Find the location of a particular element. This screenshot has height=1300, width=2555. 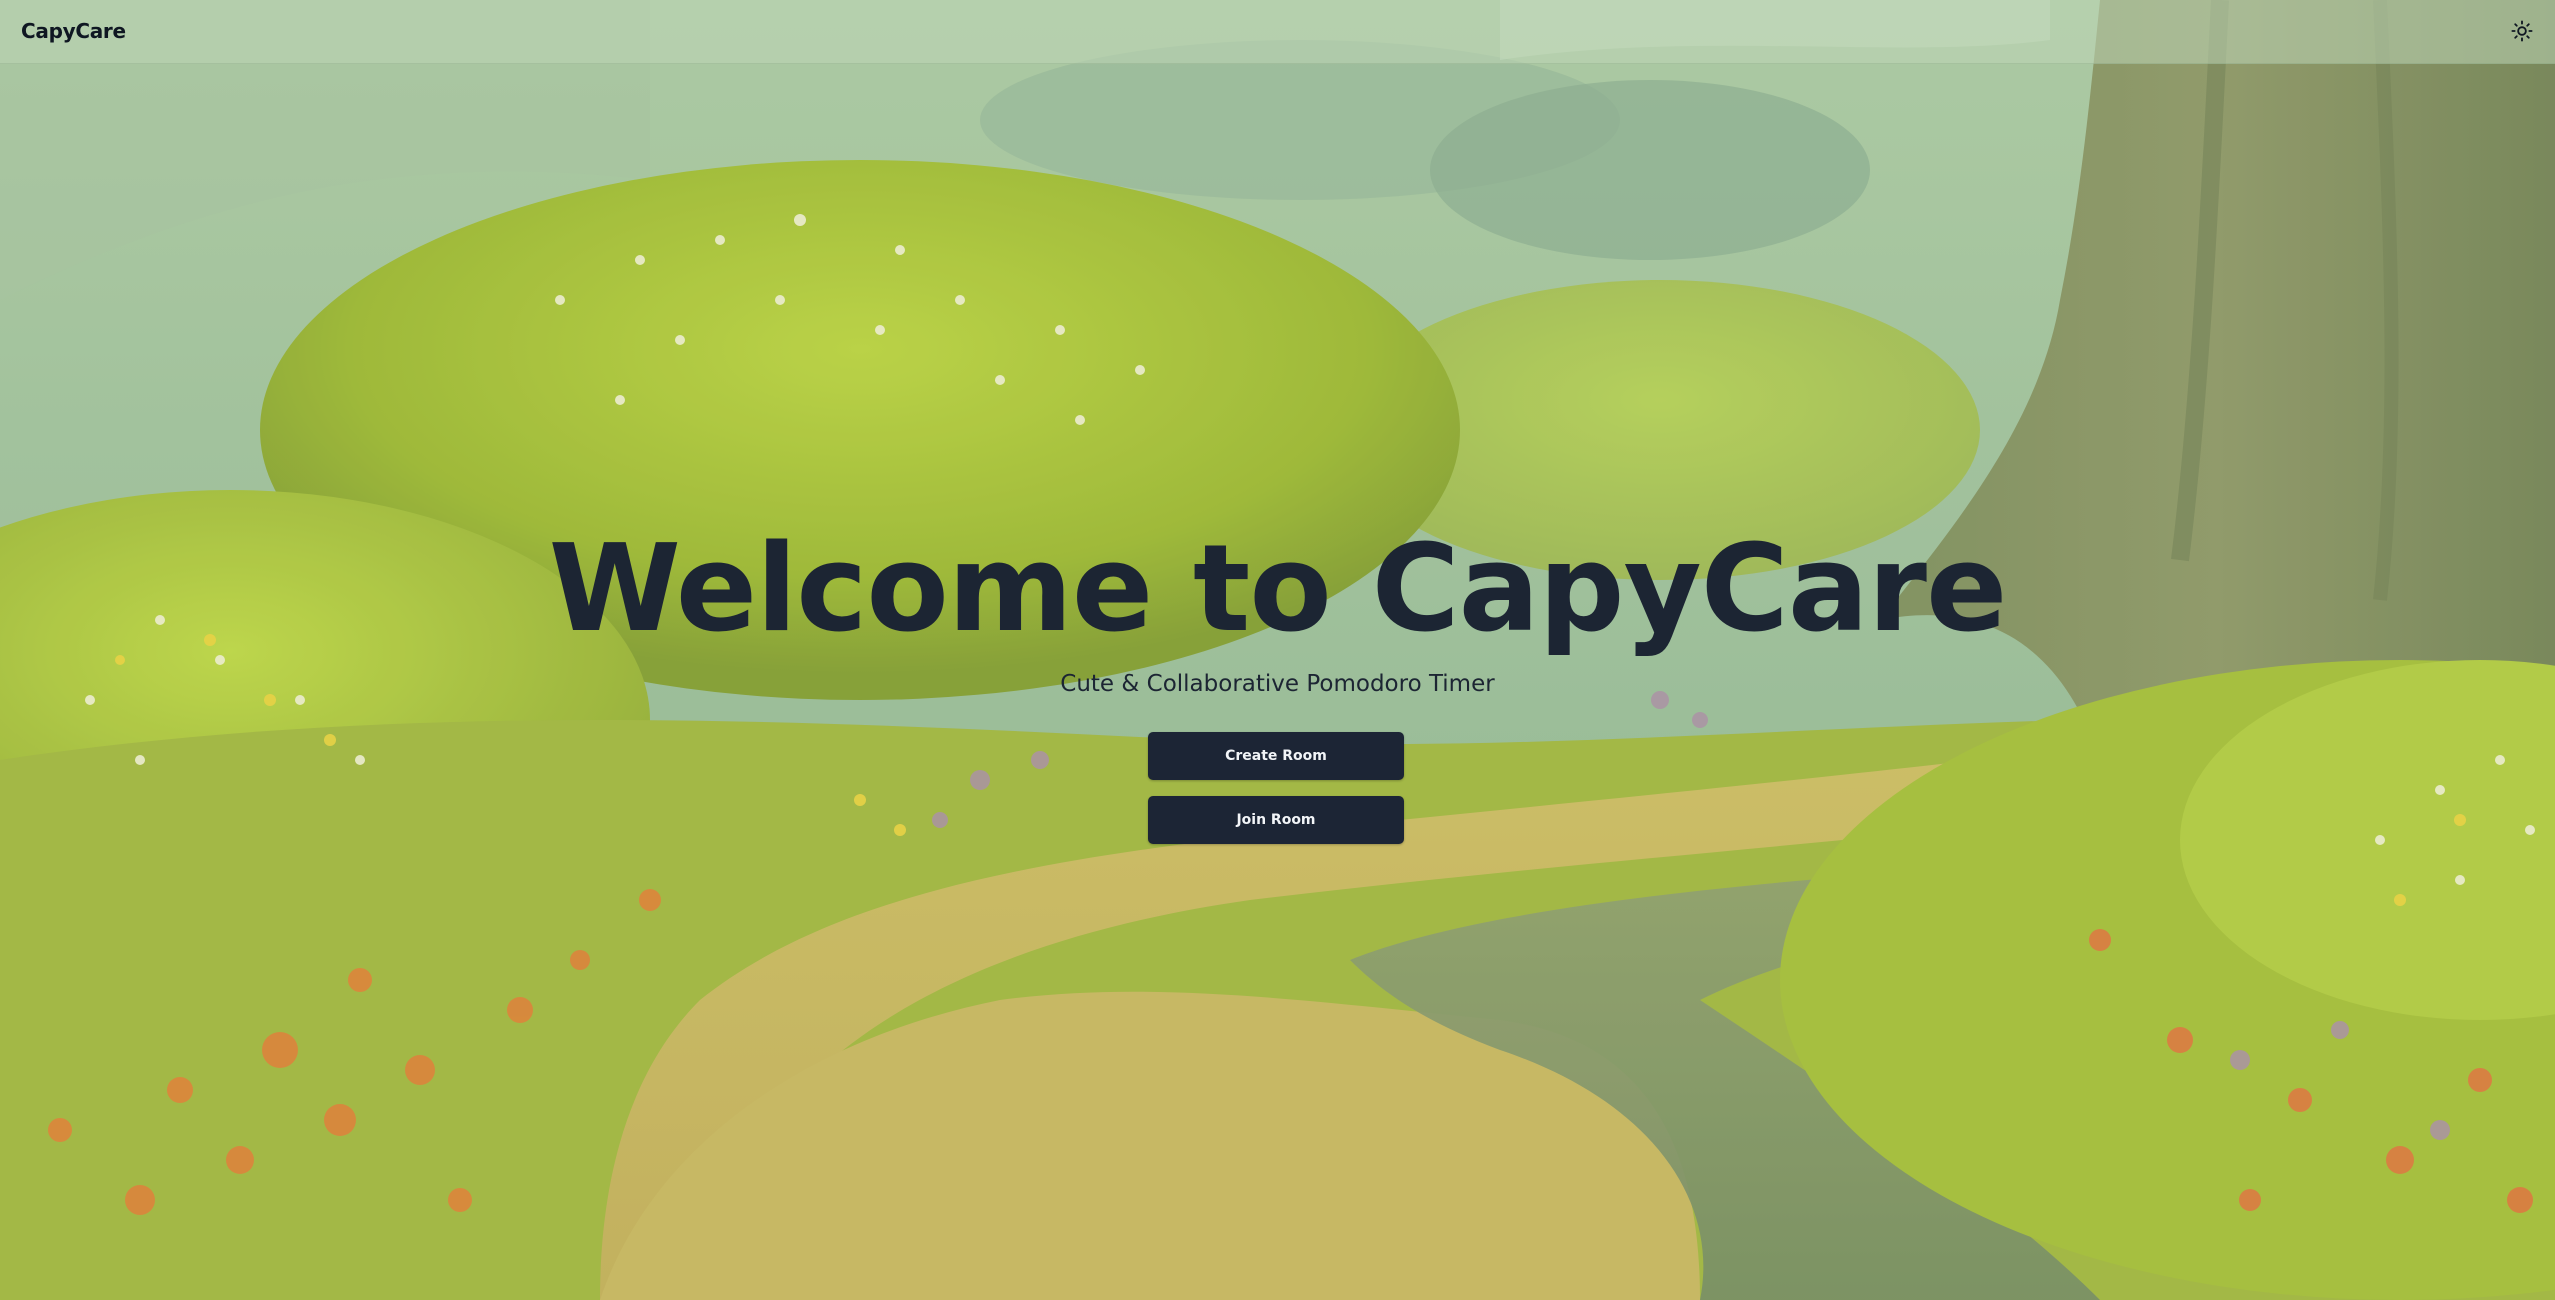

hero-title: Welcome to CapyCare is located at coordinates (1278, 589).